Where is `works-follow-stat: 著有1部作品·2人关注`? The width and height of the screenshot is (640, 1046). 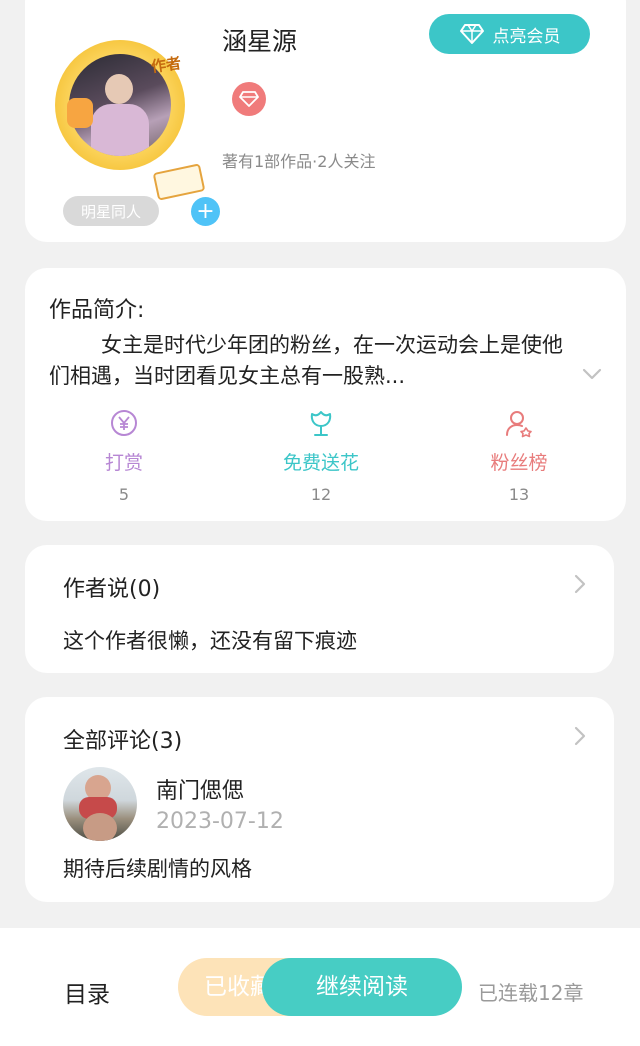 works-follow-stat: 著有1部作品·2人关注 is located at coordinates (299, 161).